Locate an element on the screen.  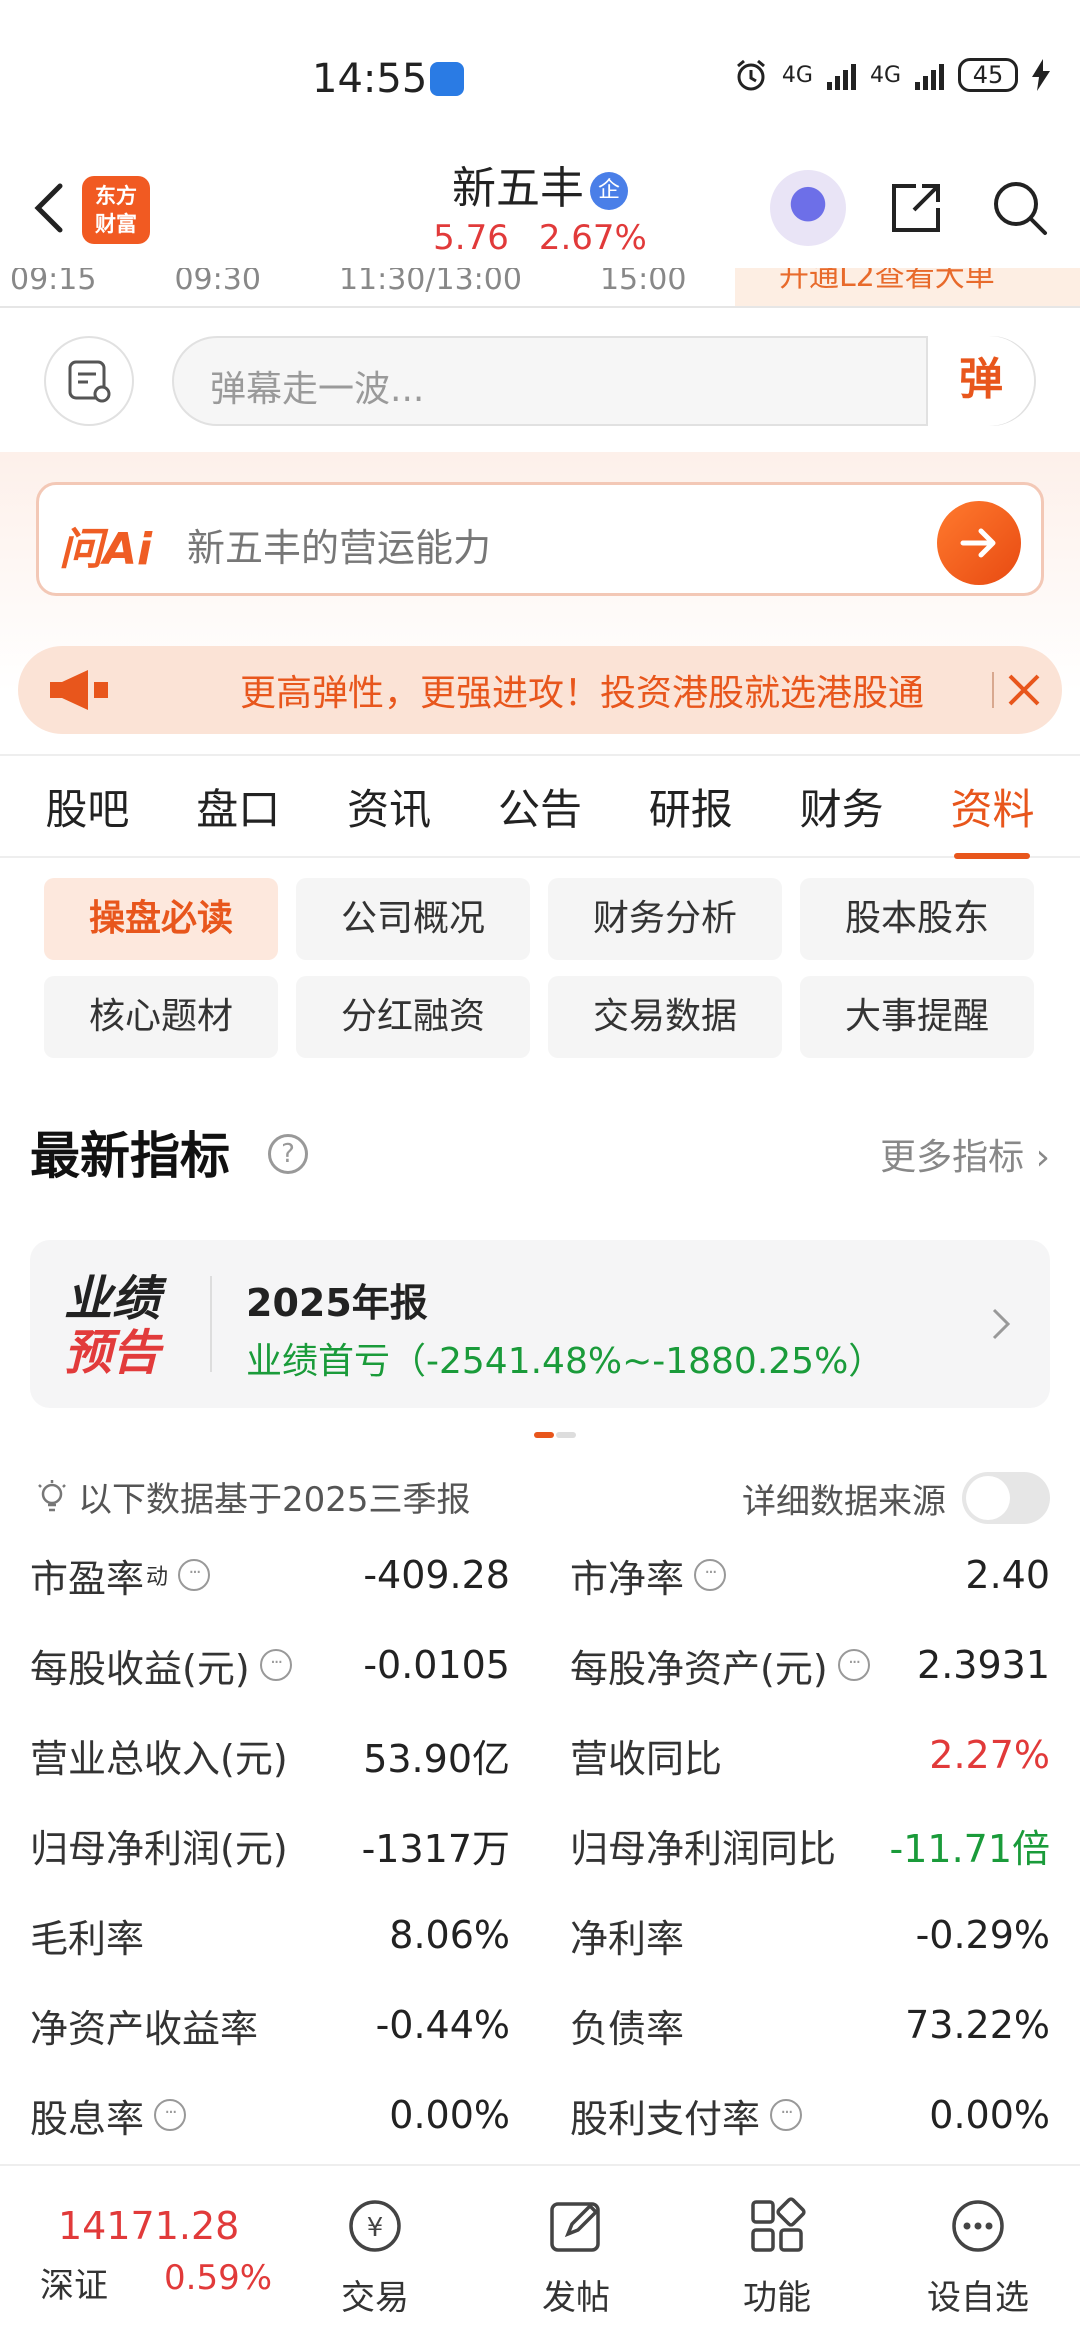
tab-guba: 股吧 is located at coordinates (87, 806).